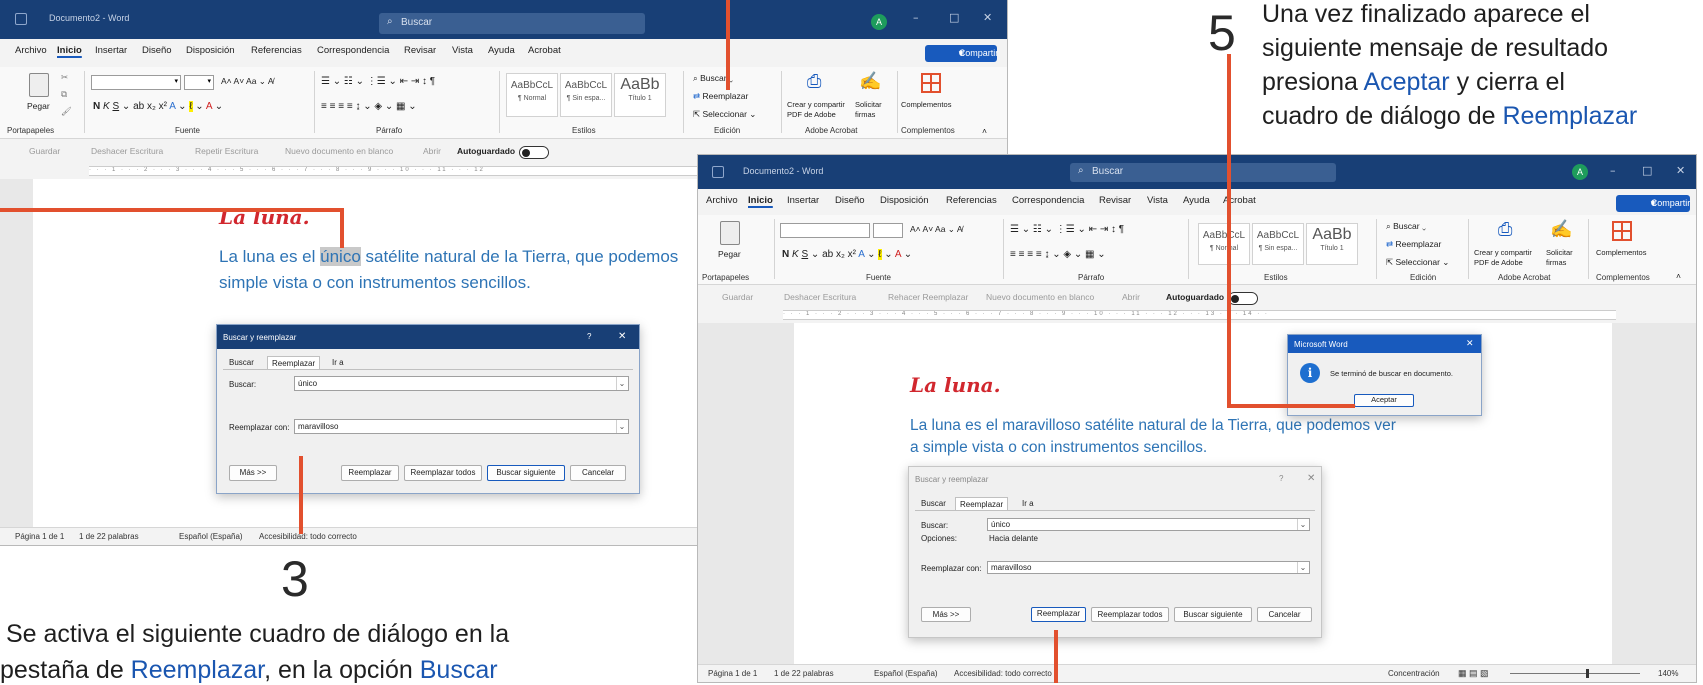  I want to click on autosave-toggle, so click(1243, 298).